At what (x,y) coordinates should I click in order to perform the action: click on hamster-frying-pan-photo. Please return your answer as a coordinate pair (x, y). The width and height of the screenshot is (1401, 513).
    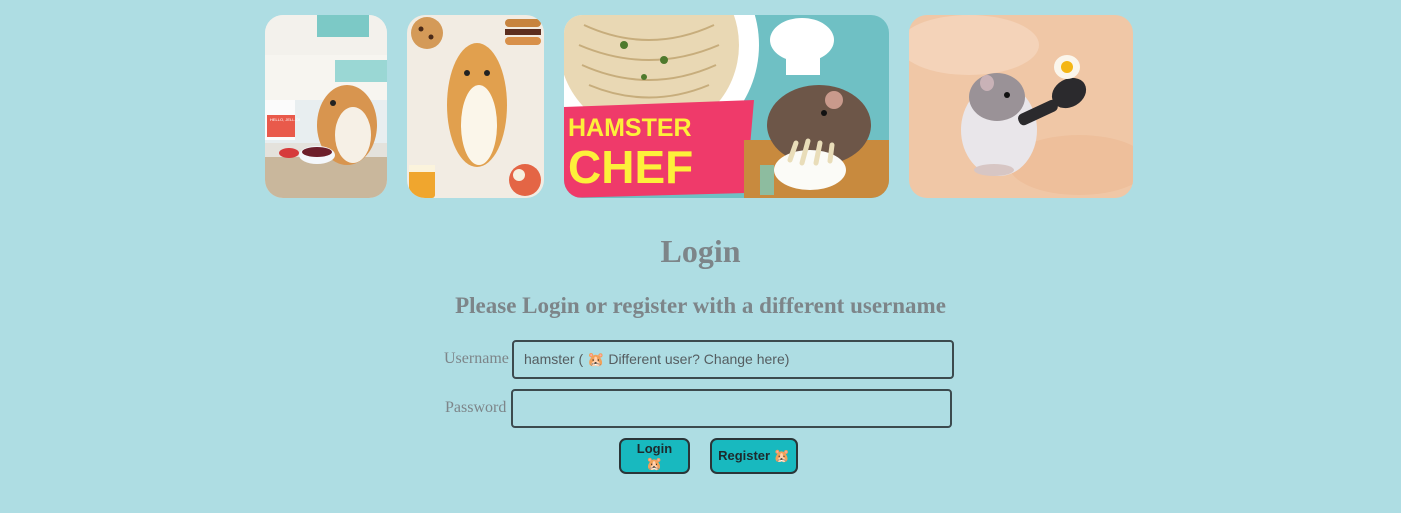
    Looking at the image, I should click on (1021, 106).